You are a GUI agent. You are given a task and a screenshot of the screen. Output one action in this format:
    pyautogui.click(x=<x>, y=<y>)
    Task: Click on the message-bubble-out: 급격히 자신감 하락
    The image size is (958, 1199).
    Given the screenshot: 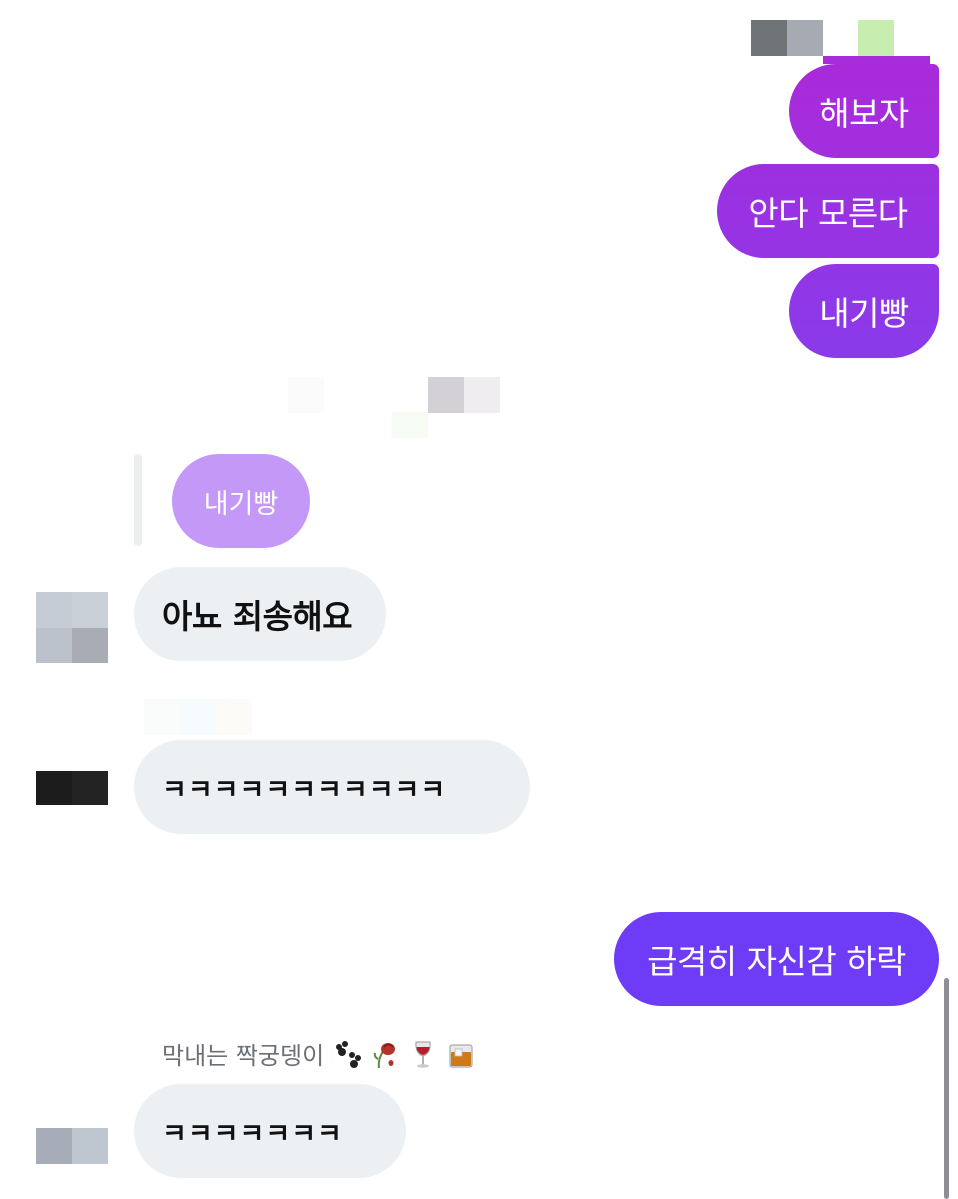 What is the action you would take?
    pyautogui.click(x=776, y=959)
    